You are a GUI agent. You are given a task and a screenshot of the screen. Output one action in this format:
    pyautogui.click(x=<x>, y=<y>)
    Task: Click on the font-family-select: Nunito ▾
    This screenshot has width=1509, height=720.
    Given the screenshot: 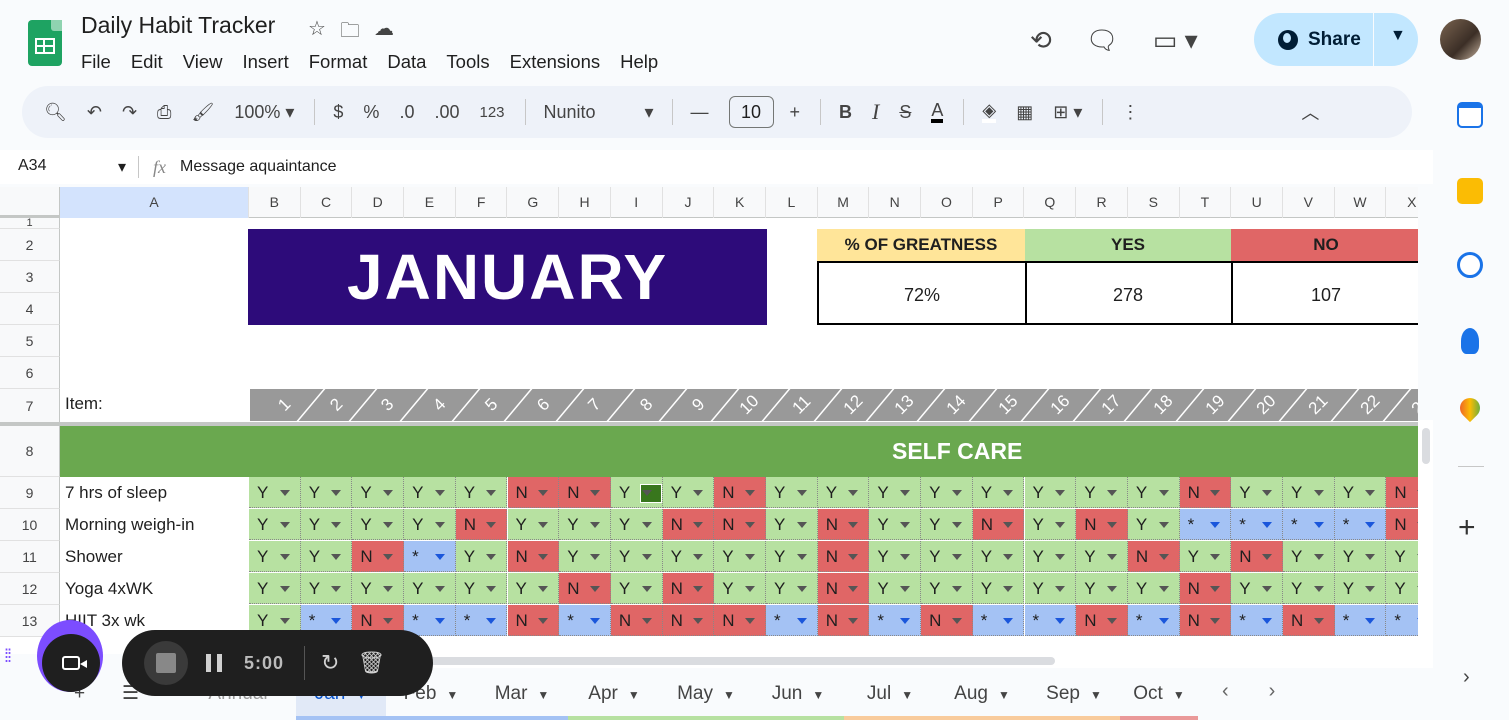 What is the action you would take?
    pyautogui.click(x=599, y=112)
    